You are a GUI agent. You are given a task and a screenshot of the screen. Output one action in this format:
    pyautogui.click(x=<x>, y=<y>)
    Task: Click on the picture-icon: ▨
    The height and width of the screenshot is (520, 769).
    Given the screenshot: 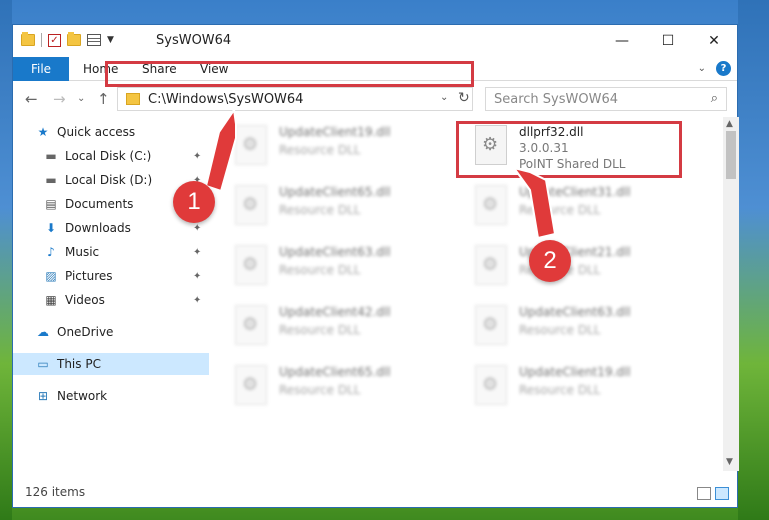 What is the action you would take?
    pyautogui.click(x=51, y=276)
    